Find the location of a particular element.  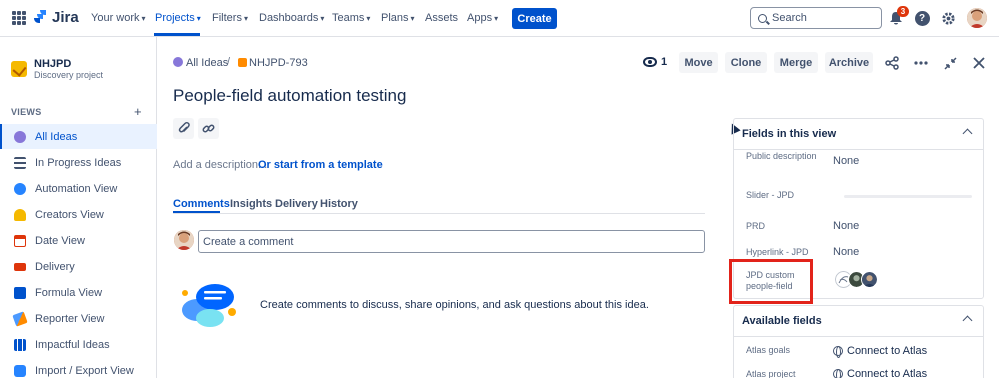

sidebar-item-label: Impactful Ideas is located at coordinates (72, 344).